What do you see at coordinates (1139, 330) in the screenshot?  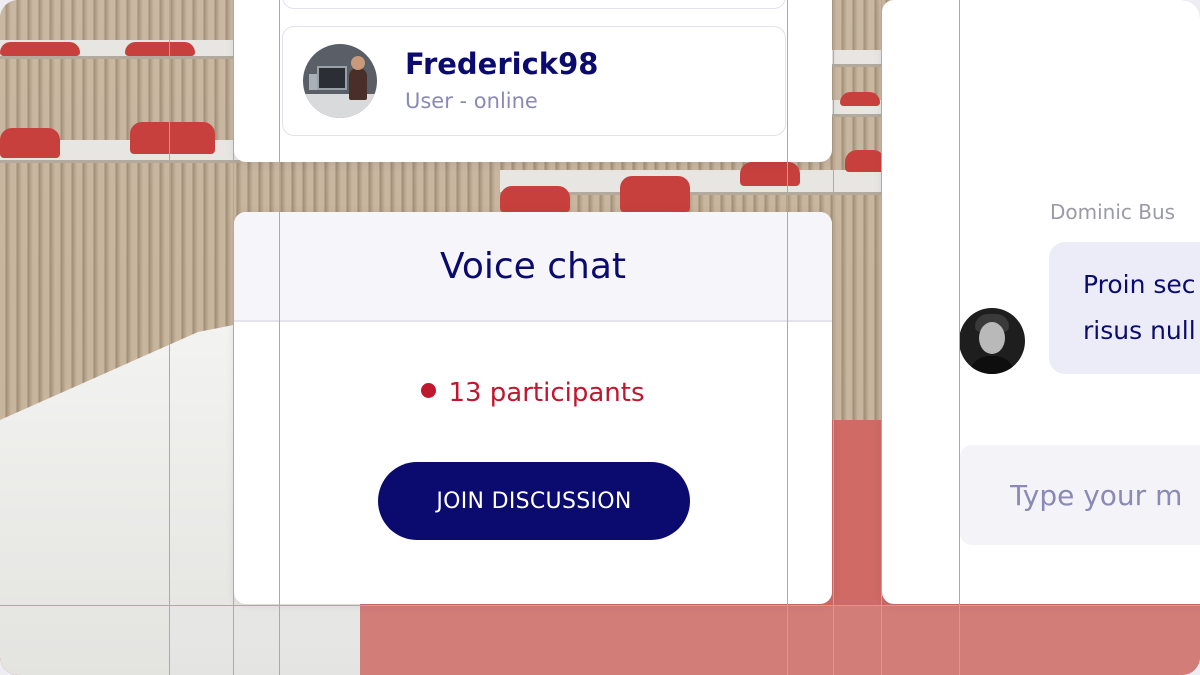 I see `message-line: risus null` at bounding box center [1139, 330].